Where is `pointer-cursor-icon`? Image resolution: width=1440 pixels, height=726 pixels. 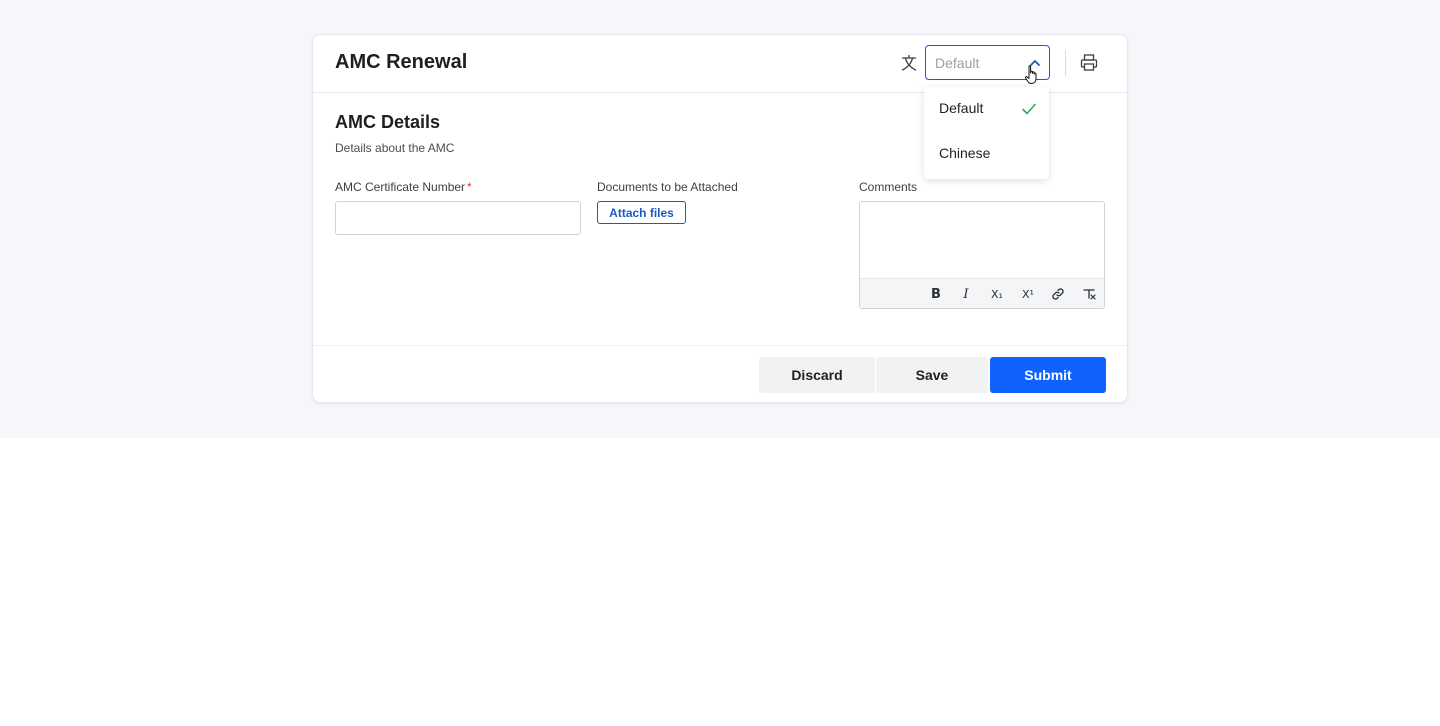 pointer-cursor-icon is located at coordinates (1030, 74).